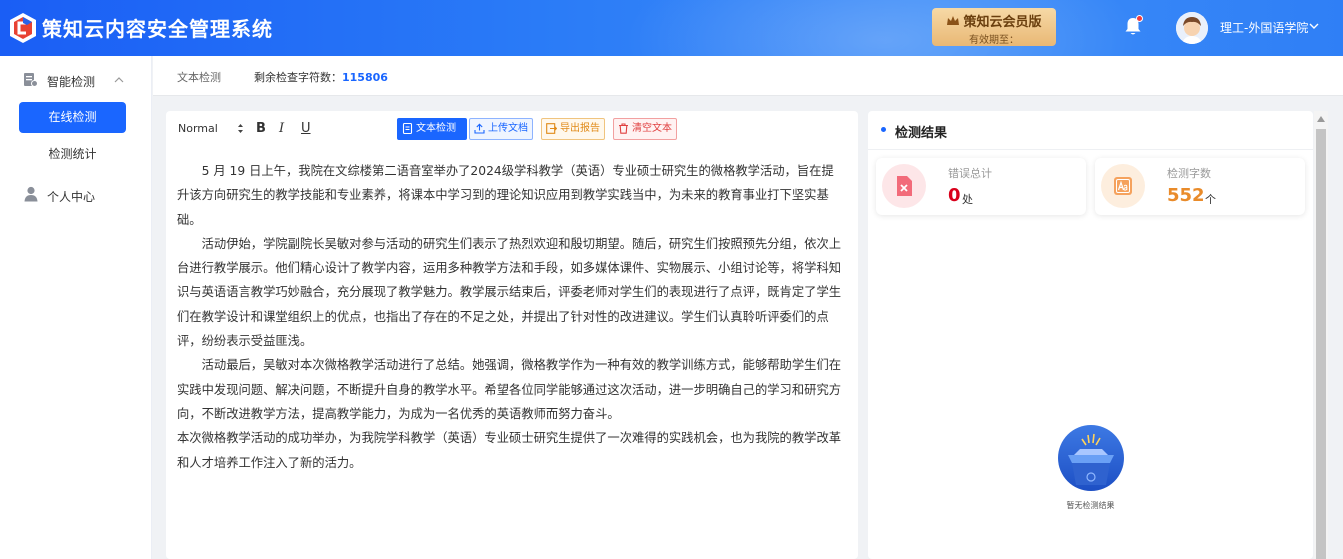  What do you see at coordinates (623, 128) in the screenshot?
I see `trash-icon` at bounding box center [623, 128].